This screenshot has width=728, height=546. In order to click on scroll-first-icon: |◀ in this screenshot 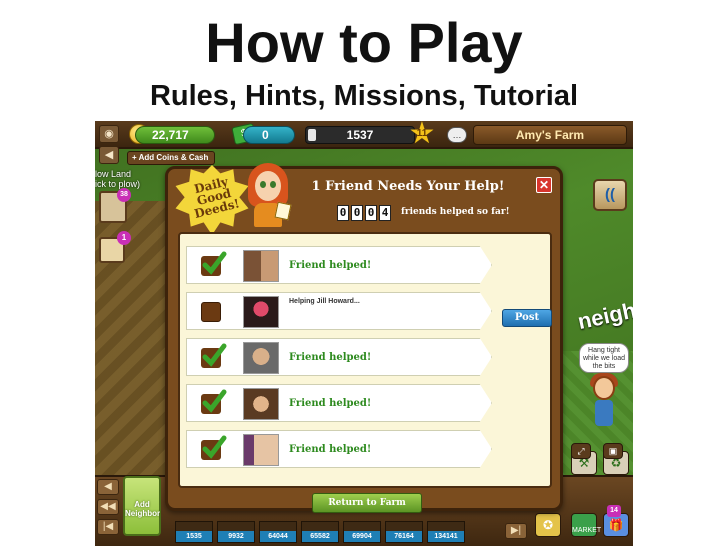, I will do `click(108, 527)`.